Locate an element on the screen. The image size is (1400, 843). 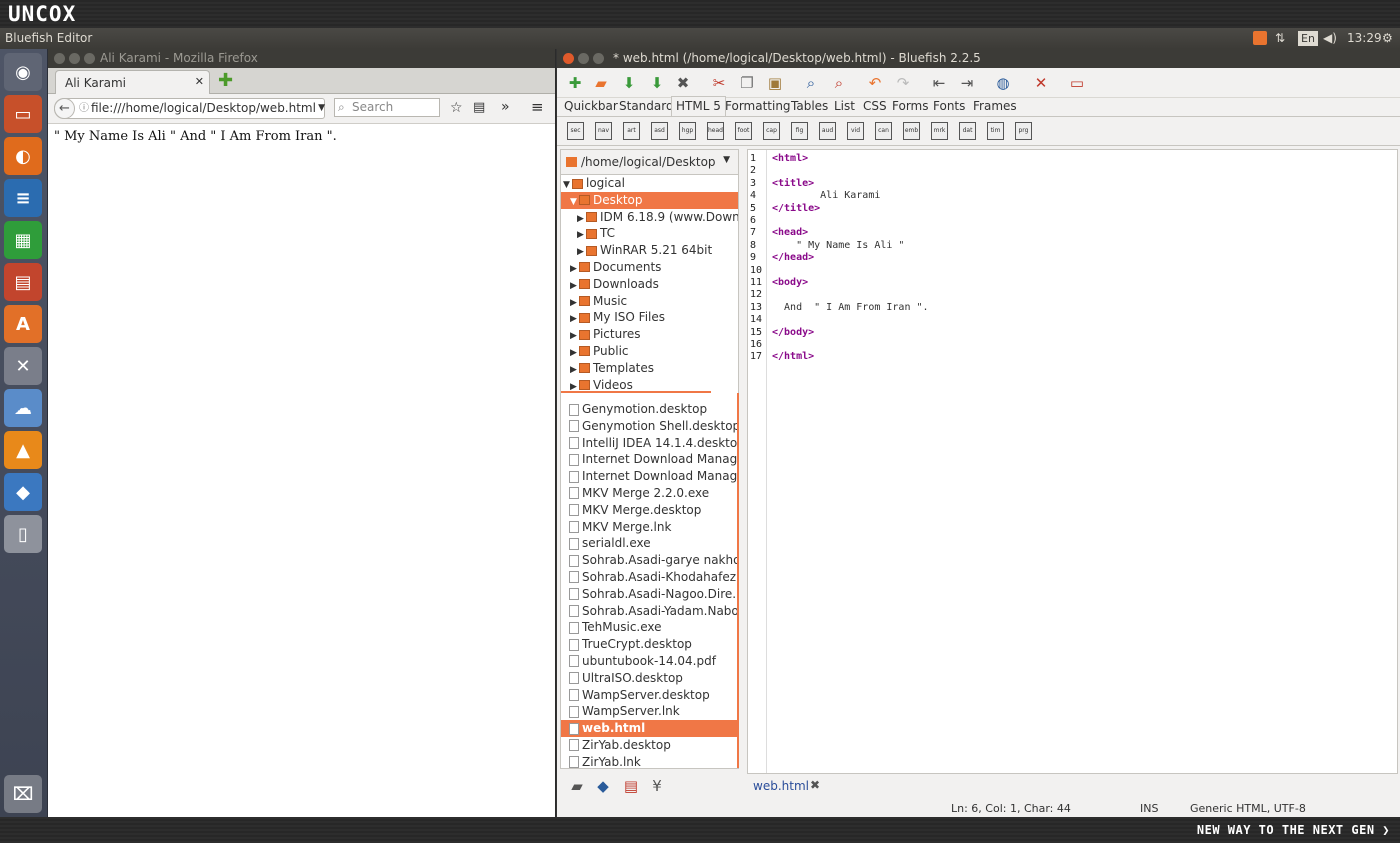
html5-prg-button: prg is located at coordinates (1023, 131).